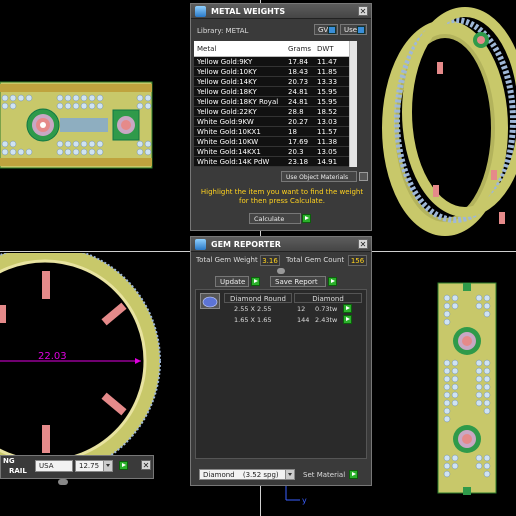 This screenshot has height=516, width=516. What do you see at coordinates (467, 388) in the screenshot?
I see `ring-side-view` at bounding box center [467, 388].